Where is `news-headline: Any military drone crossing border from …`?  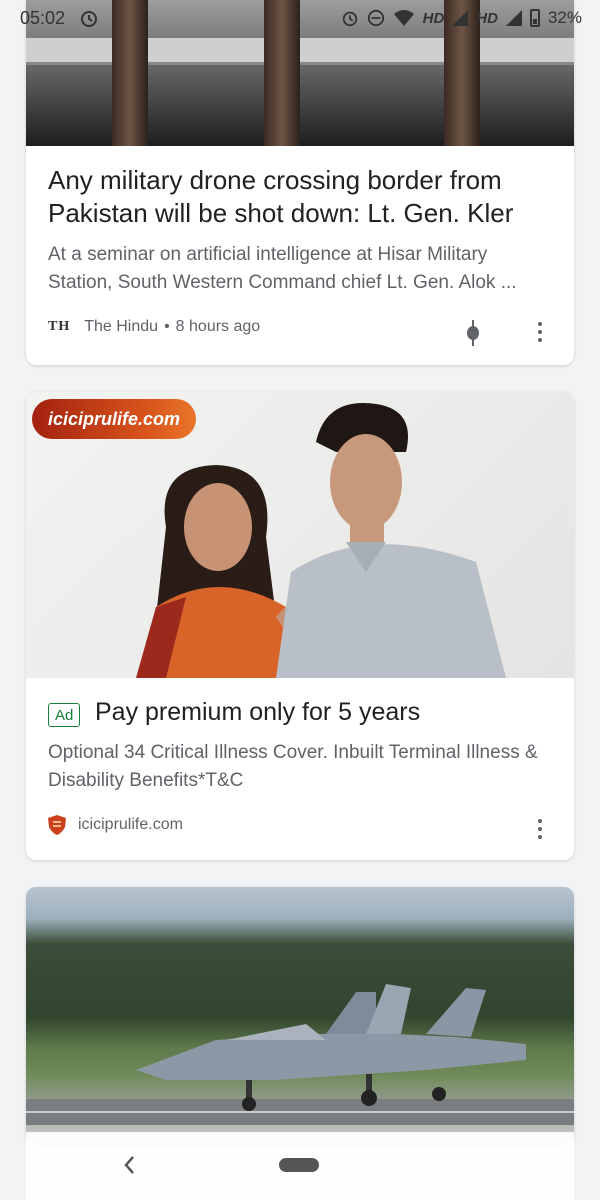 news-headline: Any military drone crossing border from … is located at coordinates (298, 197).